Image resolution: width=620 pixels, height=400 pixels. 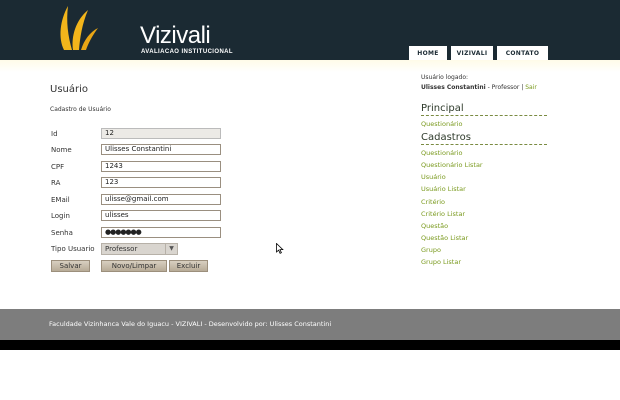 What do you see at coordinates (161, 215) in the screenshot?
I see `login-input: ulisses` at bounding box center [161, 215].